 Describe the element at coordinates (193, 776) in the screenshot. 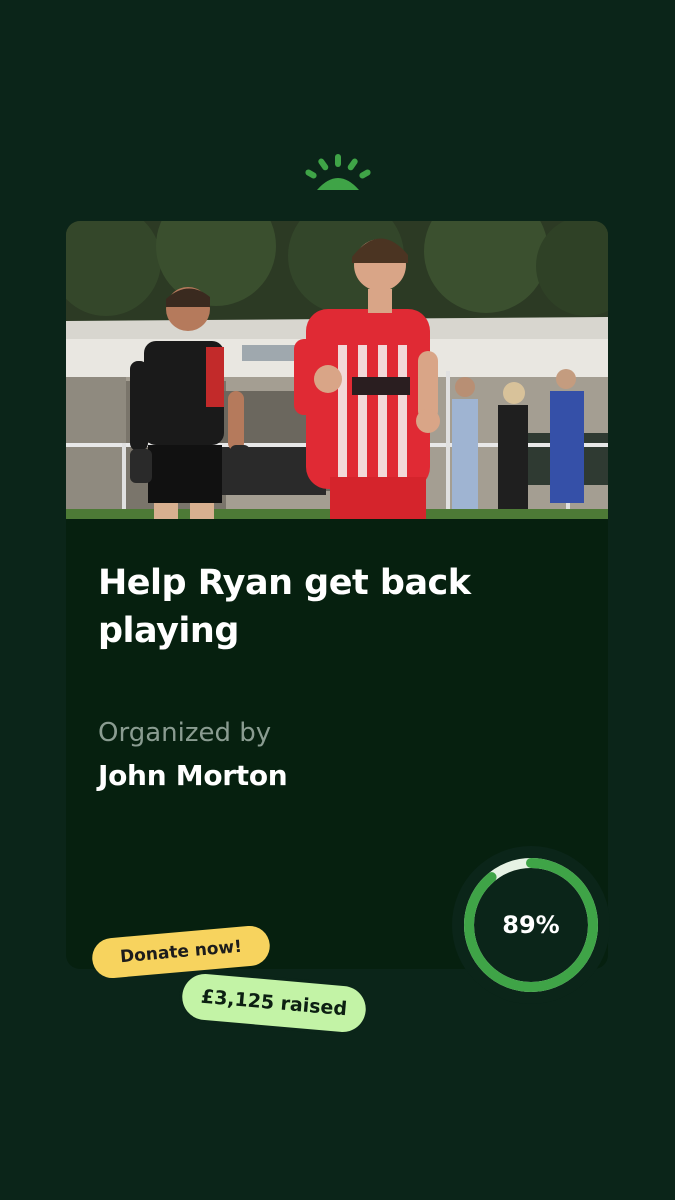

I see `organizer-name: John Morton` at that location.